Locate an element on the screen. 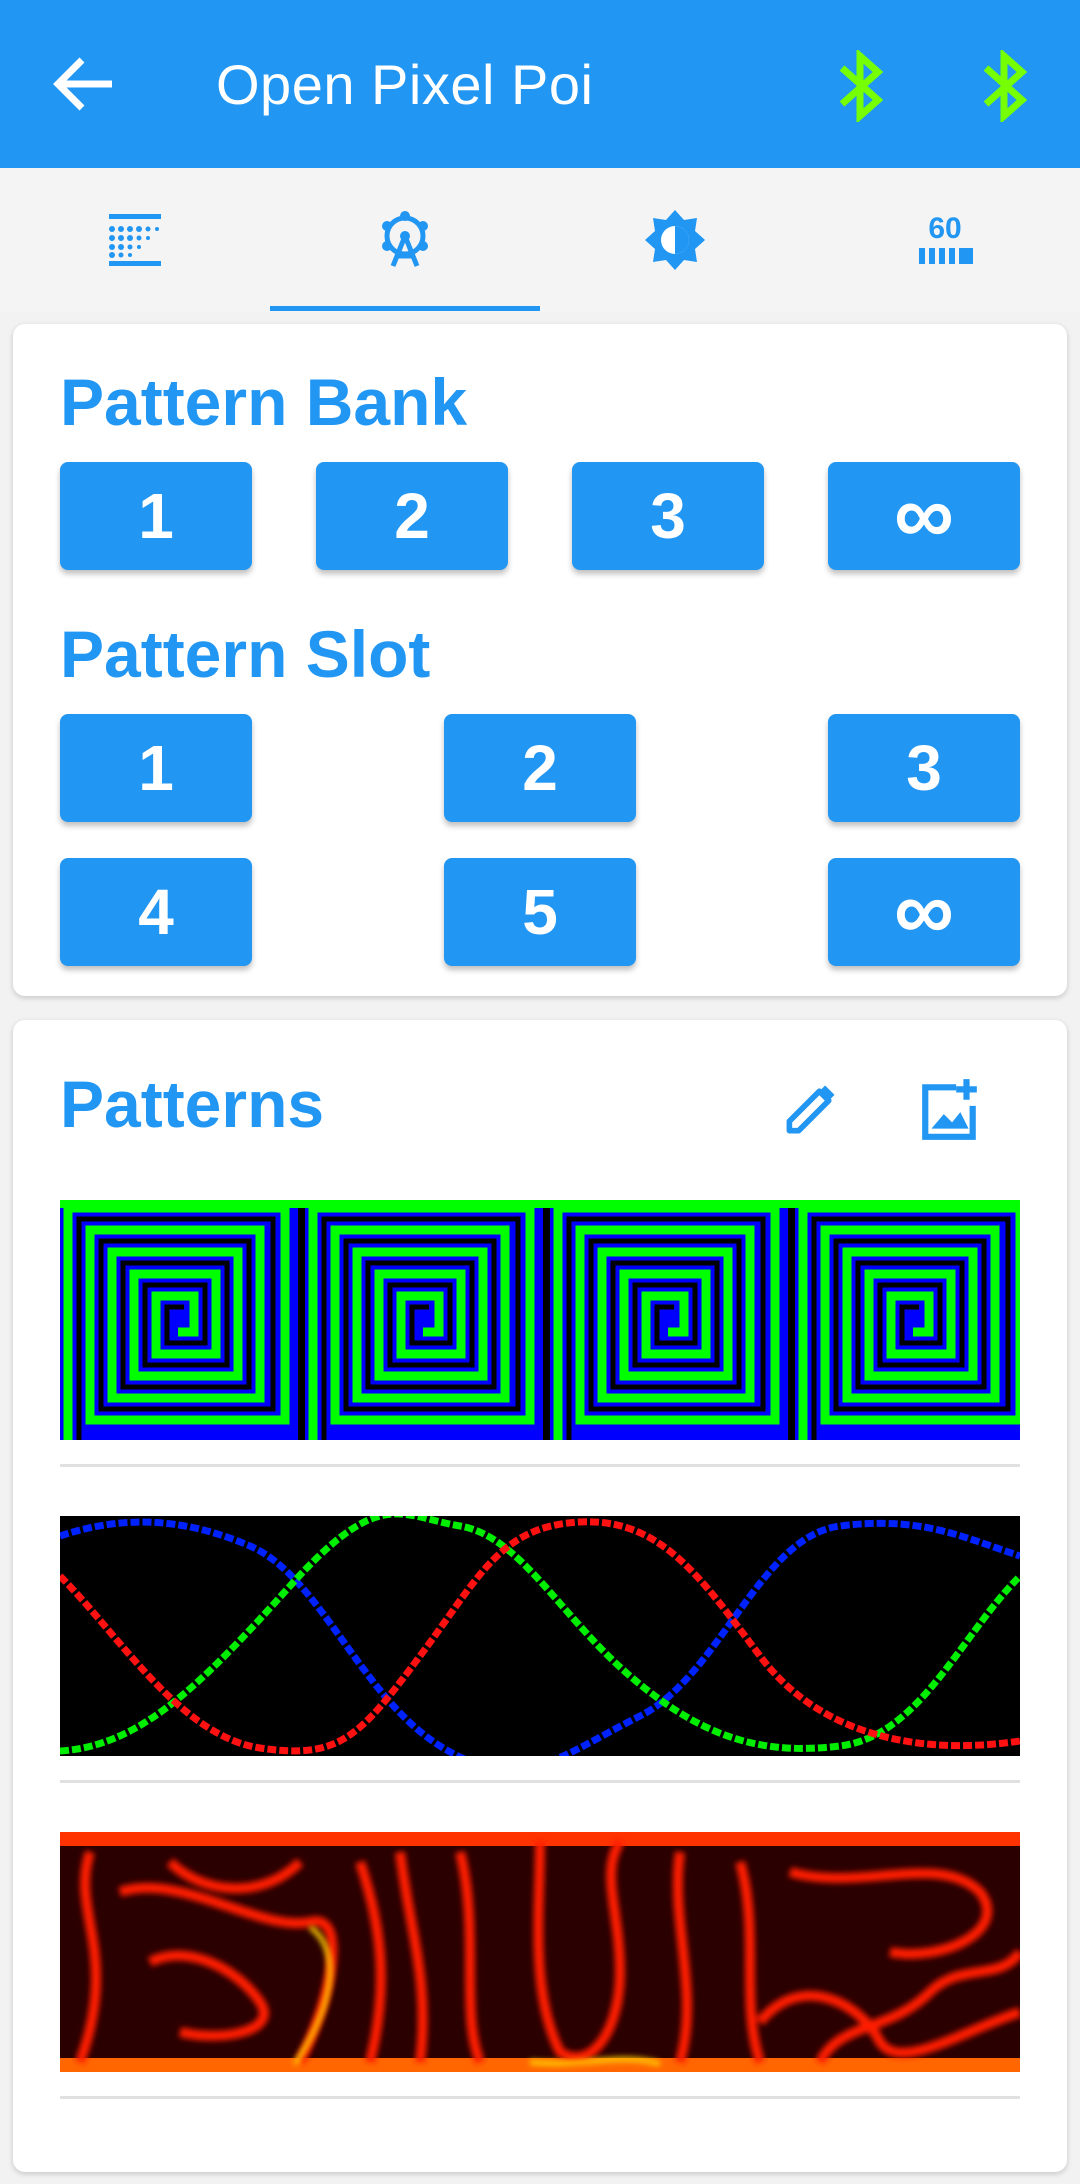 The height and width of the screenshot is (2184, 1080). tab-bar: 60 is located at coordinates (540, 240).